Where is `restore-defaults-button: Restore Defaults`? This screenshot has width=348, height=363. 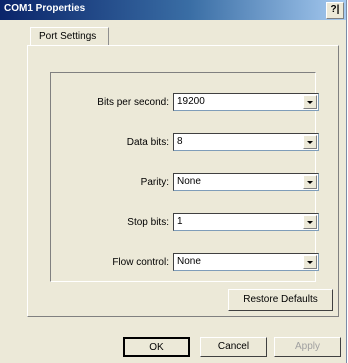
restore-defaults-button: Restore Defaults is located at coordinates (280, 300).